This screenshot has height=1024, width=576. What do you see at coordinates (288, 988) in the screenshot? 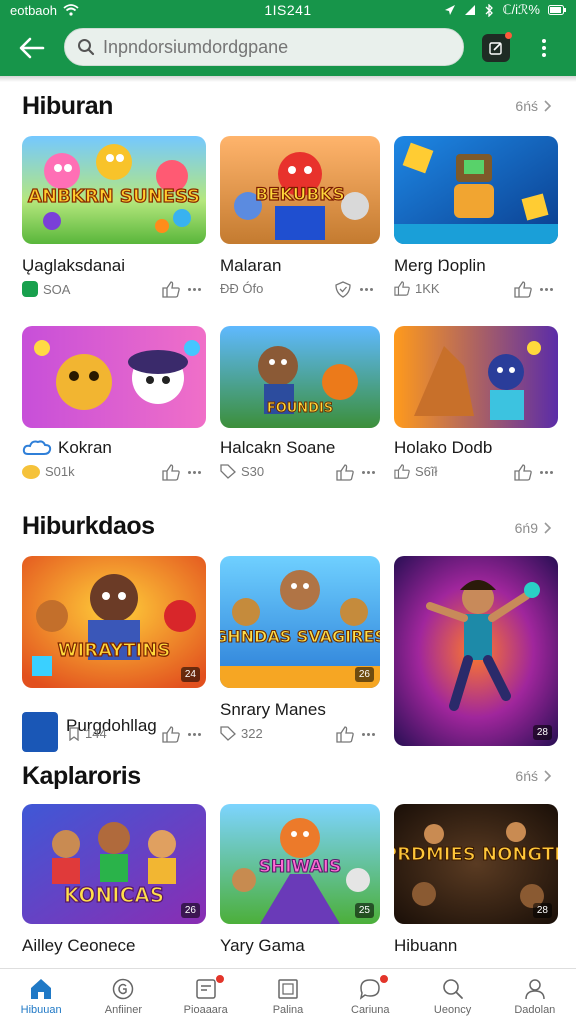
I see `frame-icon` at bounding box center [288, 988].